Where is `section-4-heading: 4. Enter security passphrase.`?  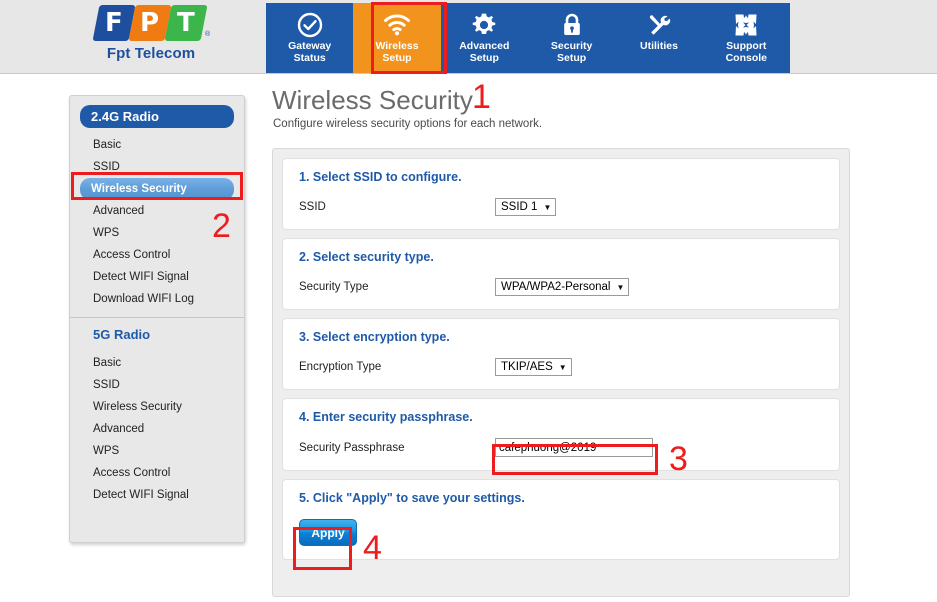
section-4-heading: 4. Enter security passphrase. is located at coordinates (386, 417).